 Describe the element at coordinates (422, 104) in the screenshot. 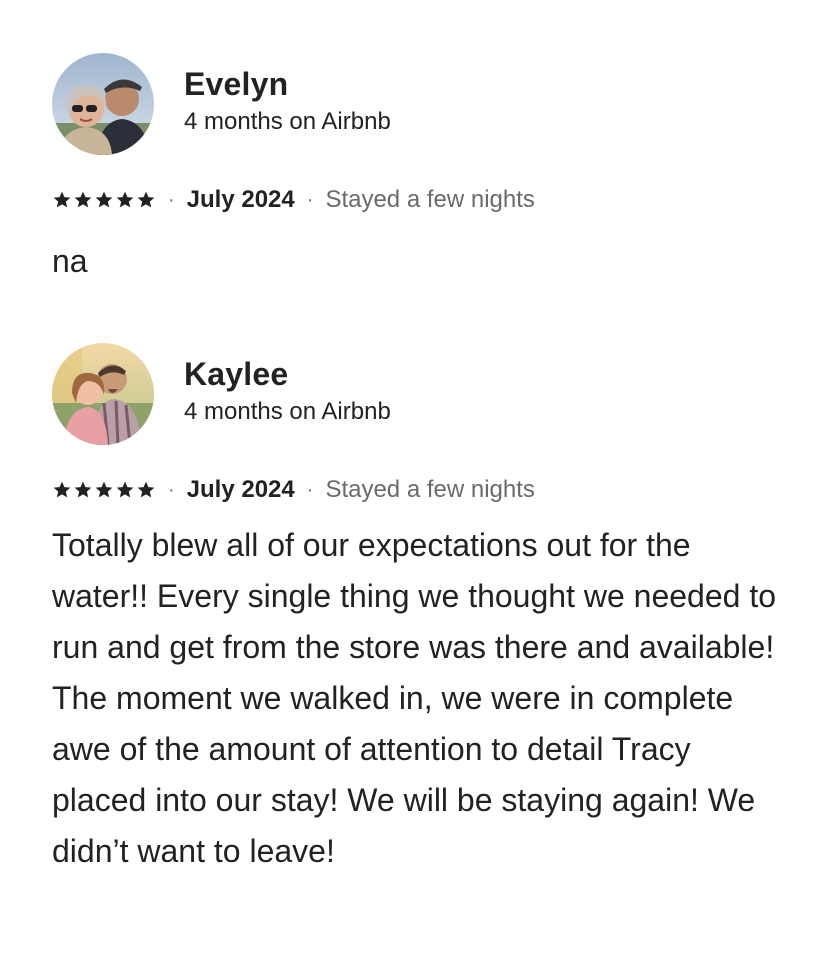

I see `reviewer-header: Evelyn 4 months on Airbnb` at that location.